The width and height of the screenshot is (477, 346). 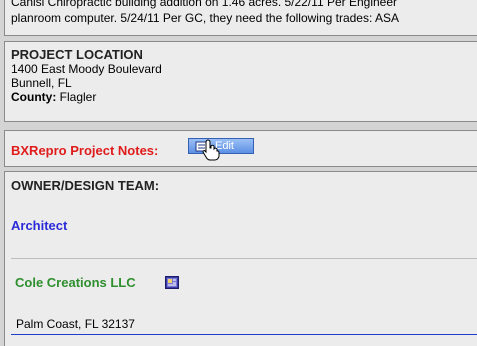 What do you see at coordinates (85, 185) in the screenshot?
I see `owner-design-team-title: OWNER/DESIGN TEAM:` at bounding box center [85, 185].